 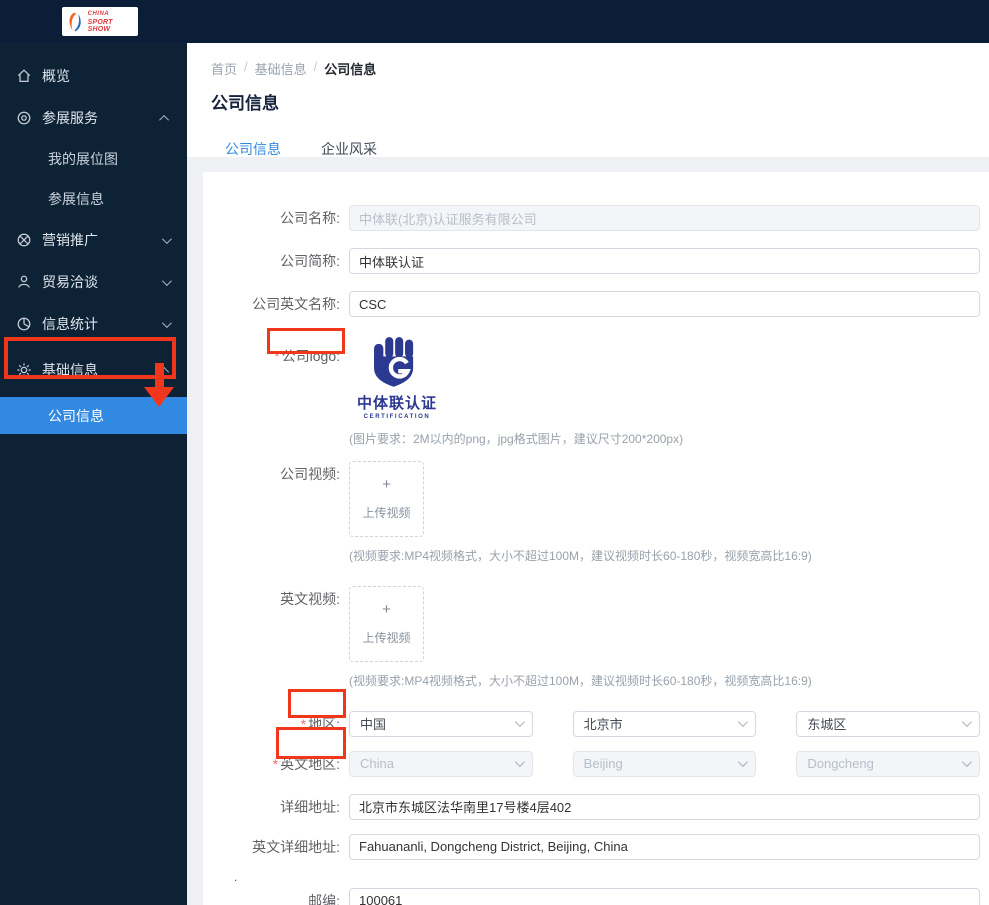 What do you see at coordinates (386, 623) in the screenshot?
I see `upload-english-video-button: + 上传视频` at bounding box center [386, 623].